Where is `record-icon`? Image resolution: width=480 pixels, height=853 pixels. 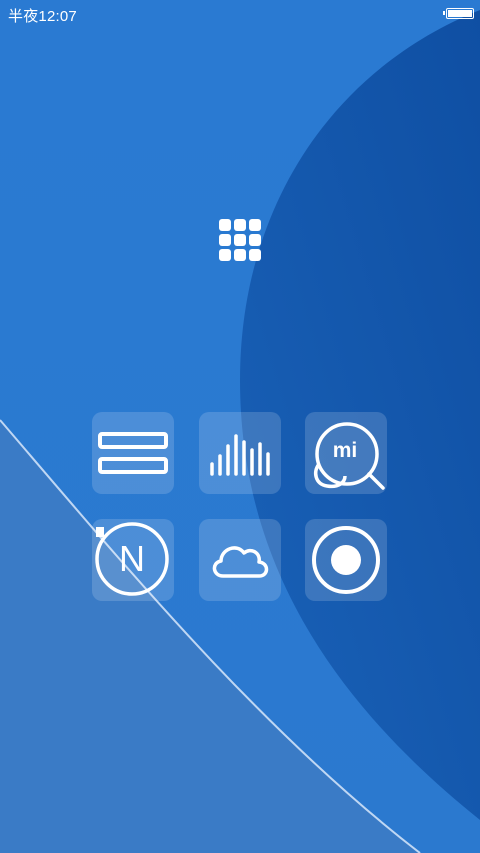
record-icon is located at coordinates (346, 560).